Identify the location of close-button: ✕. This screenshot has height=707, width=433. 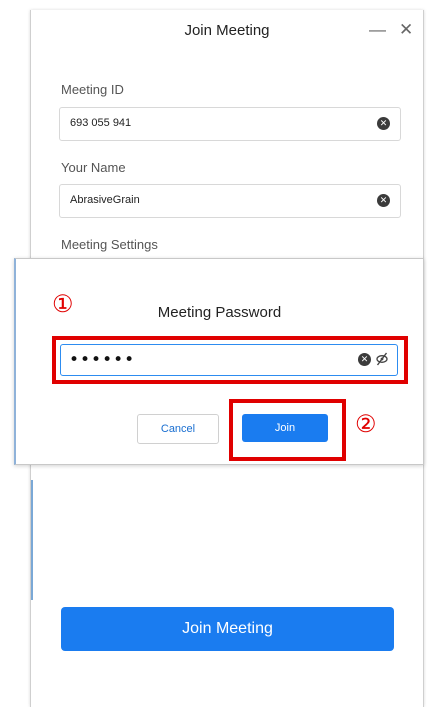
(406, 30).